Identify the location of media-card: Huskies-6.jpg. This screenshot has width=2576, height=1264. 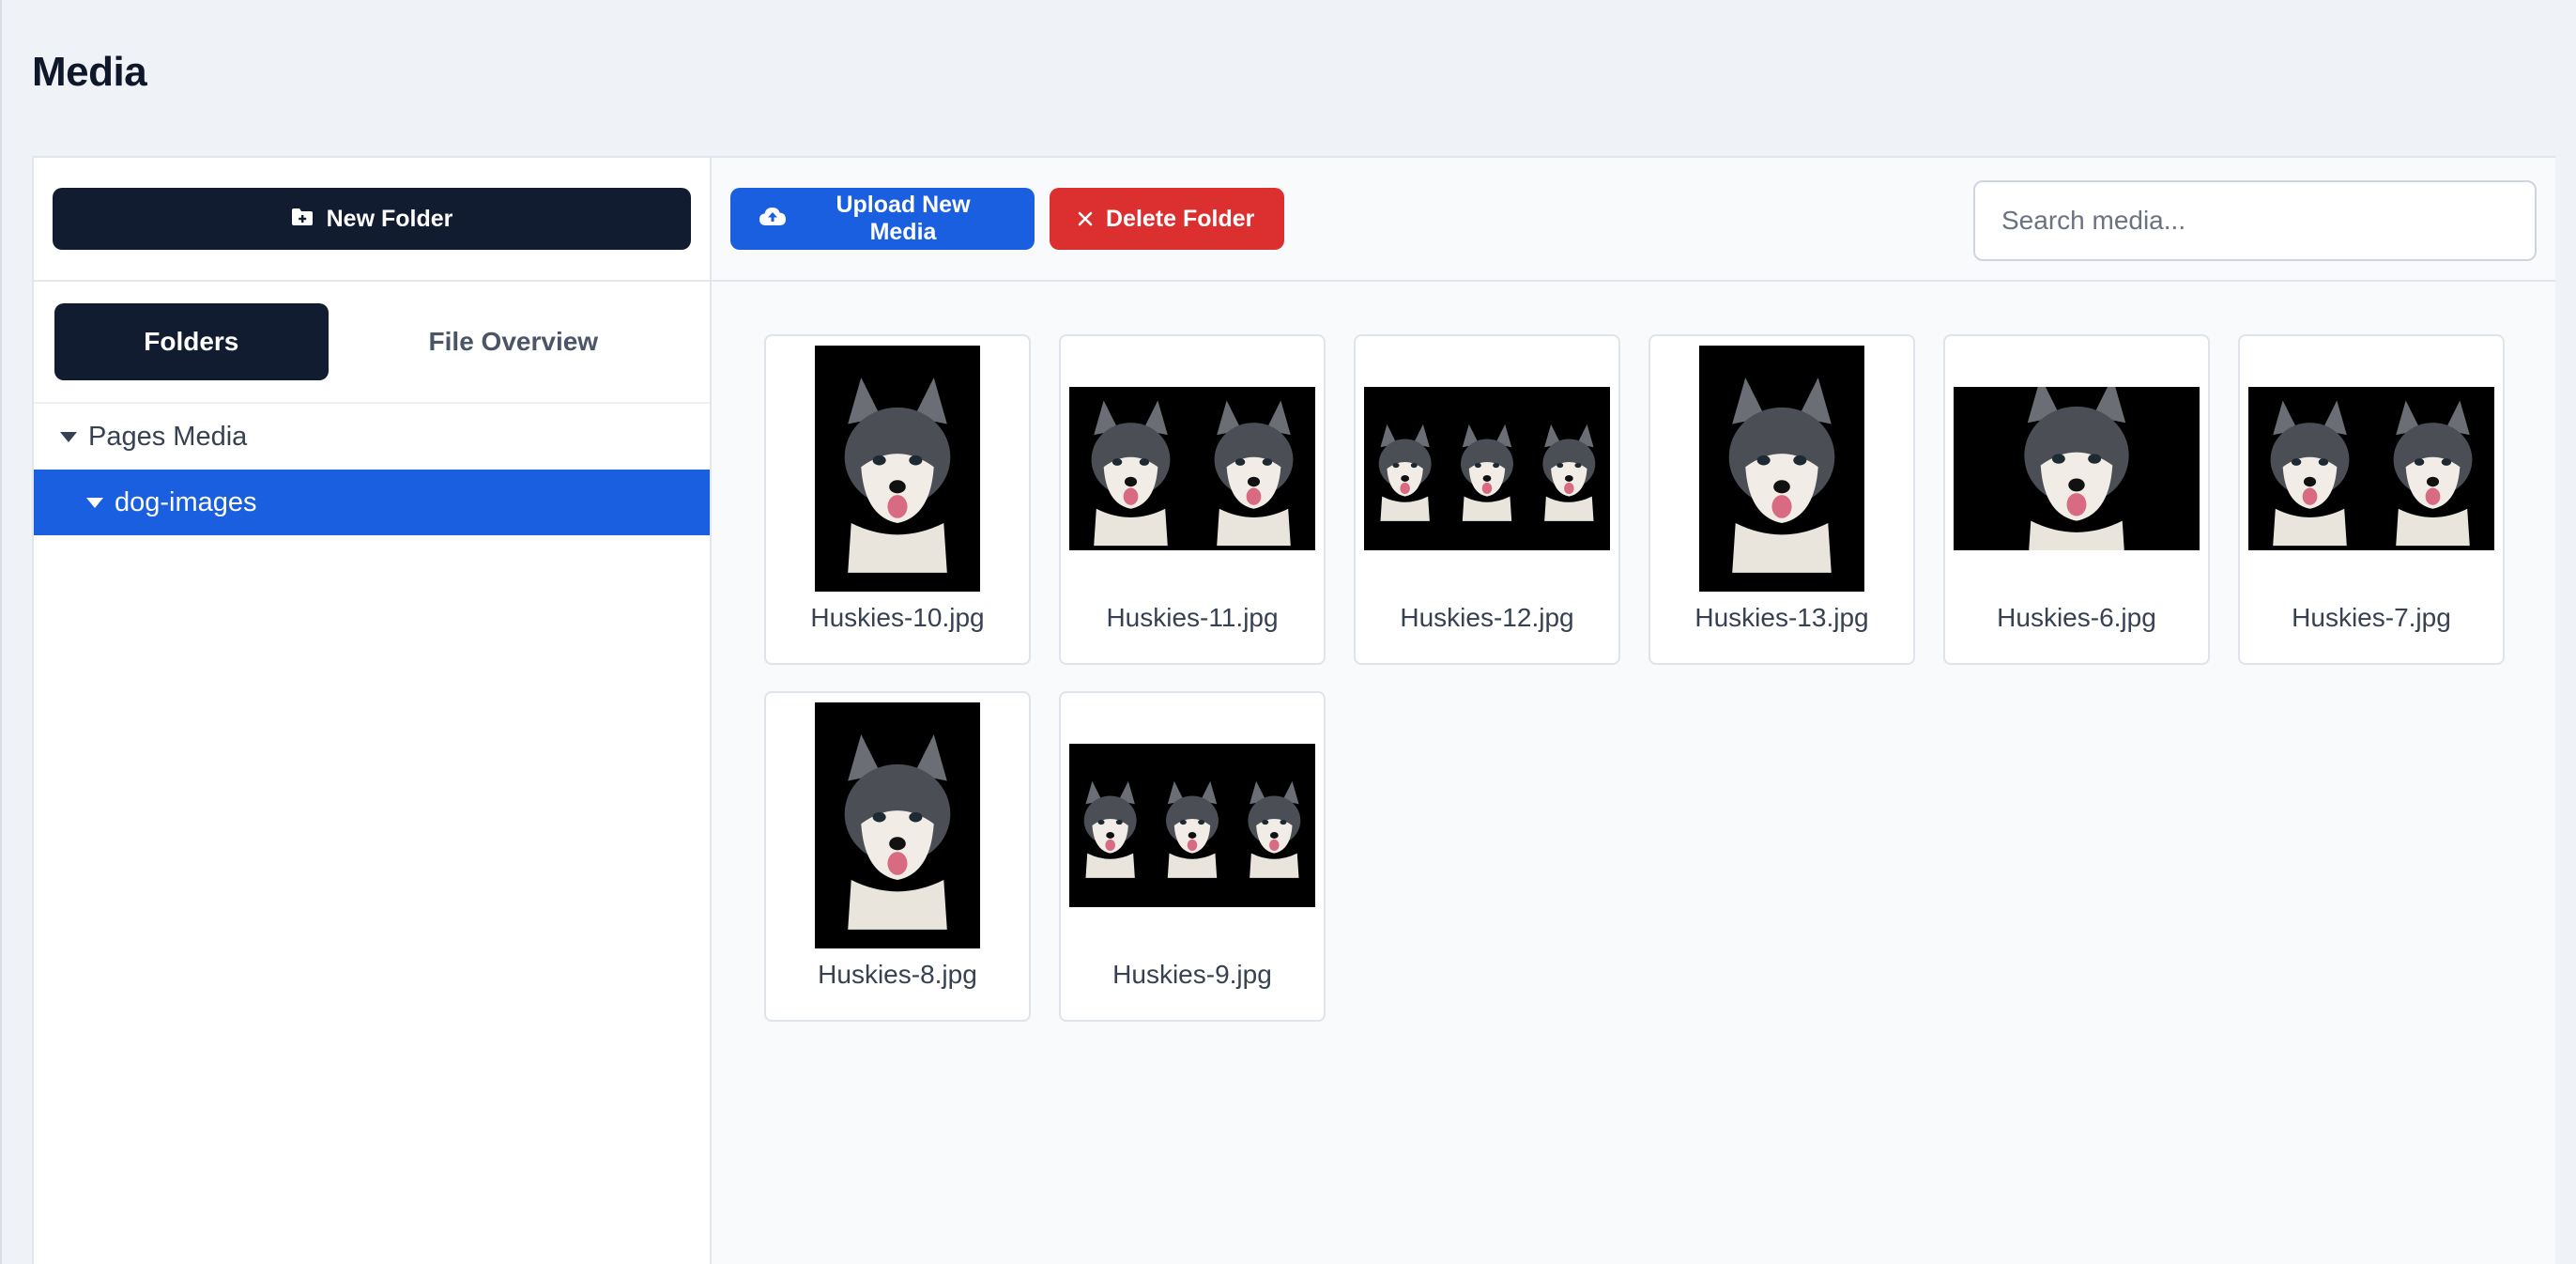
(2077, 499).